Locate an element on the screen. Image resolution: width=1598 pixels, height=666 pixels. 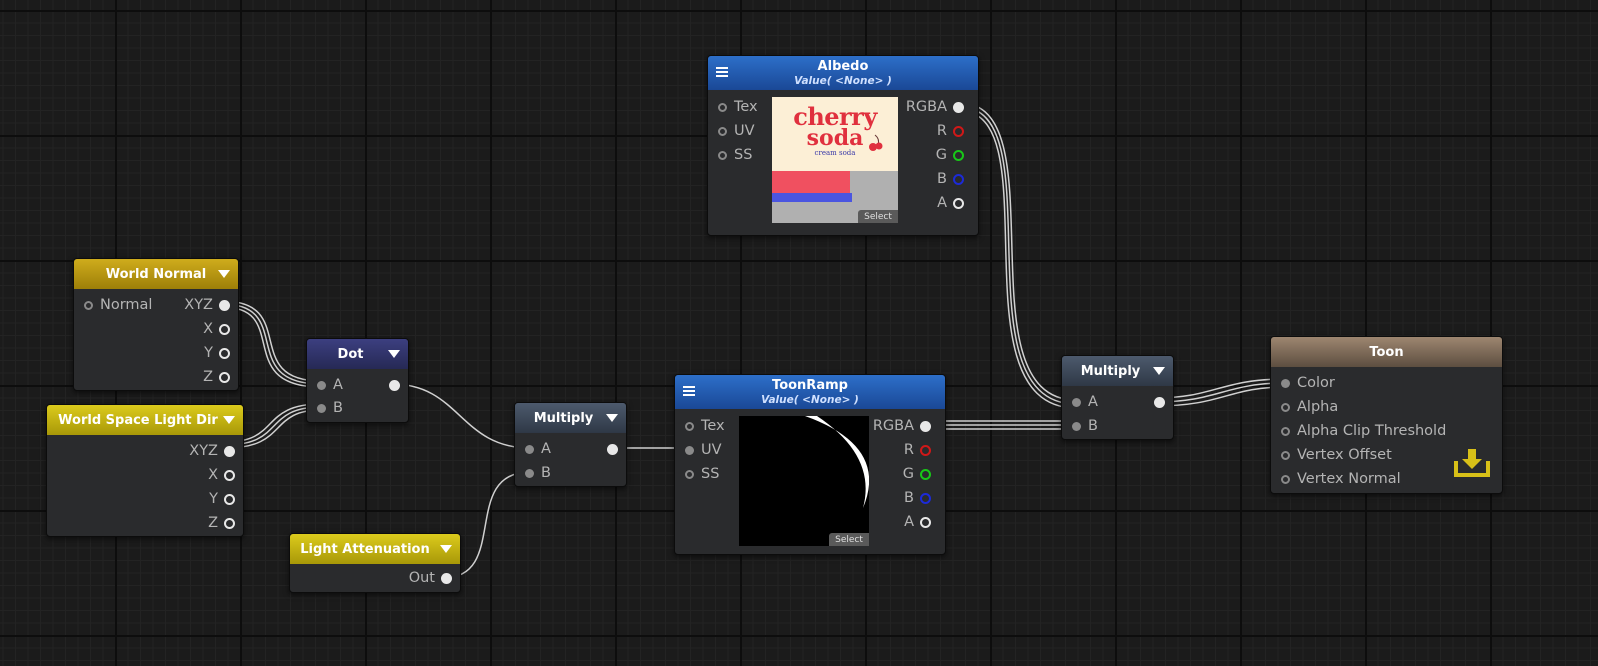
world-normal-header: World Normal is located at coordinates (156, 274).